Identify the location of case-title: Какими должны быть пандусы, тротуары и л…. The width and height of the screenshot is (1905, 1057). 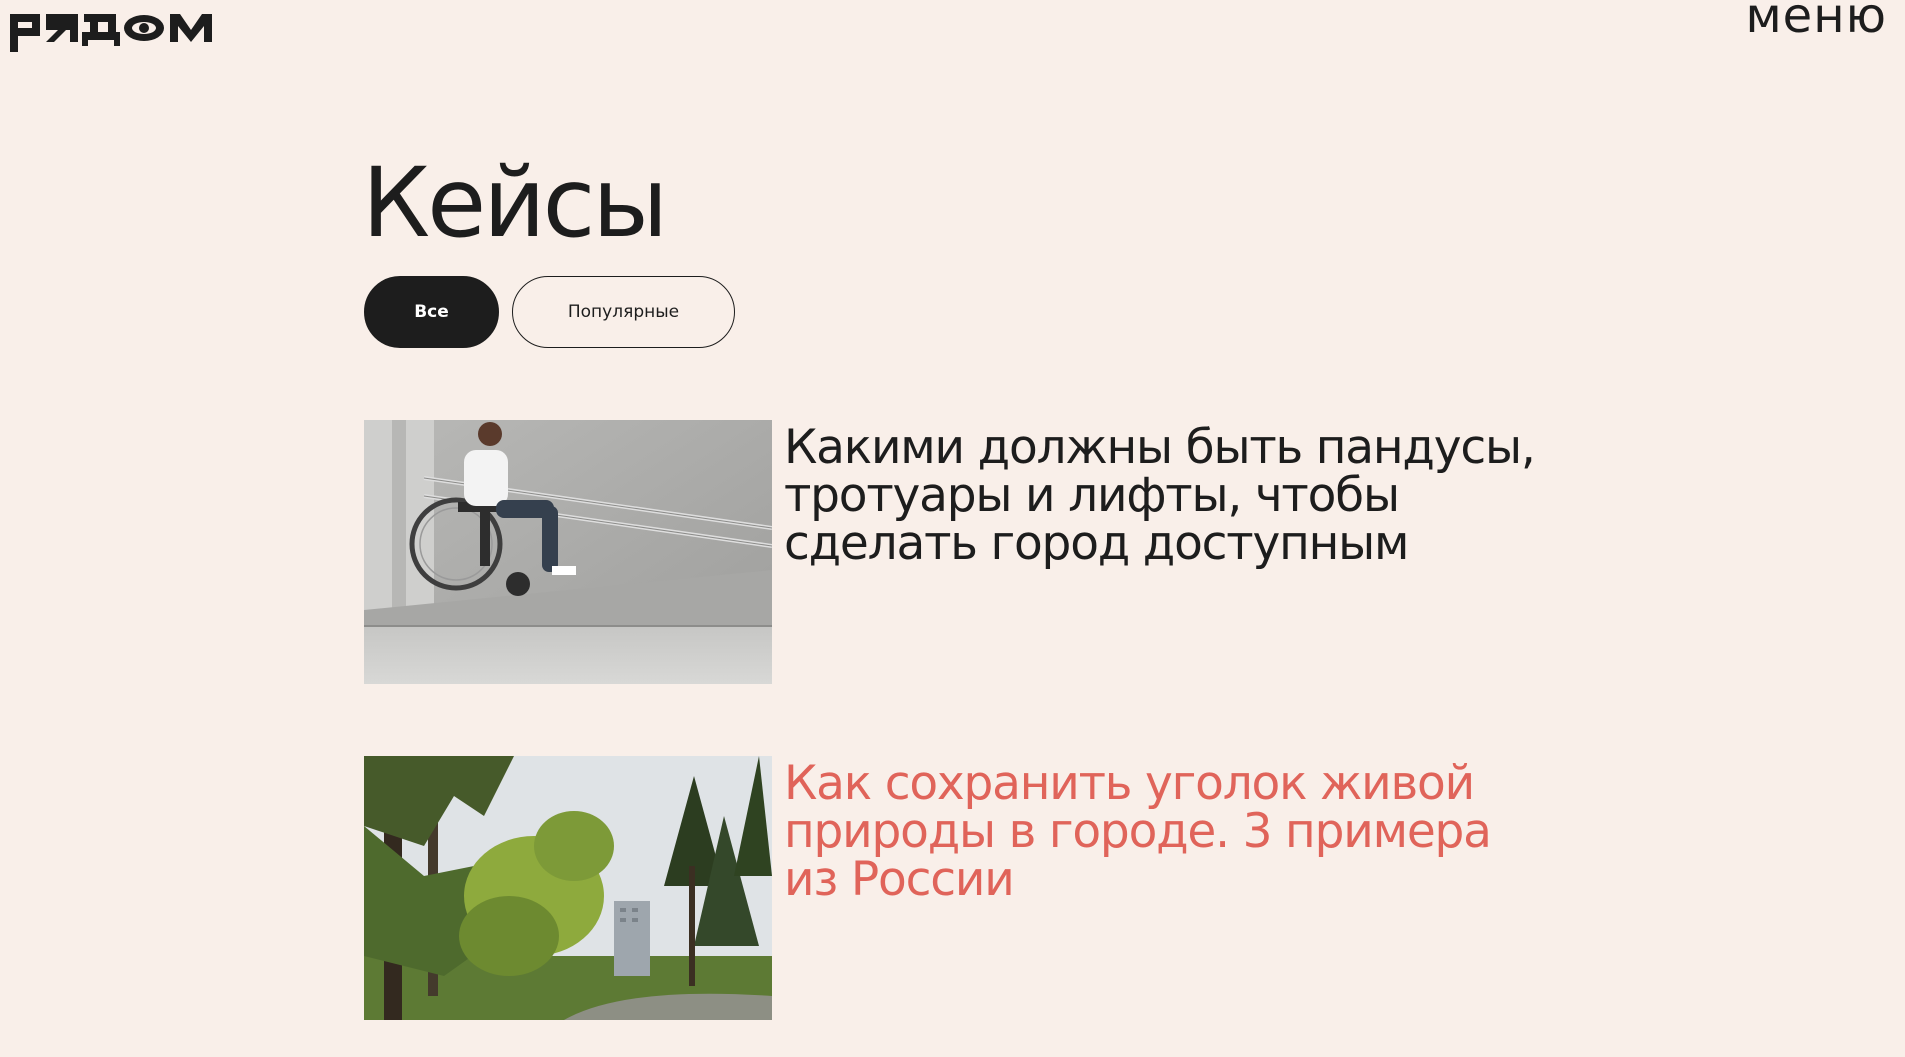
(1164, 496).